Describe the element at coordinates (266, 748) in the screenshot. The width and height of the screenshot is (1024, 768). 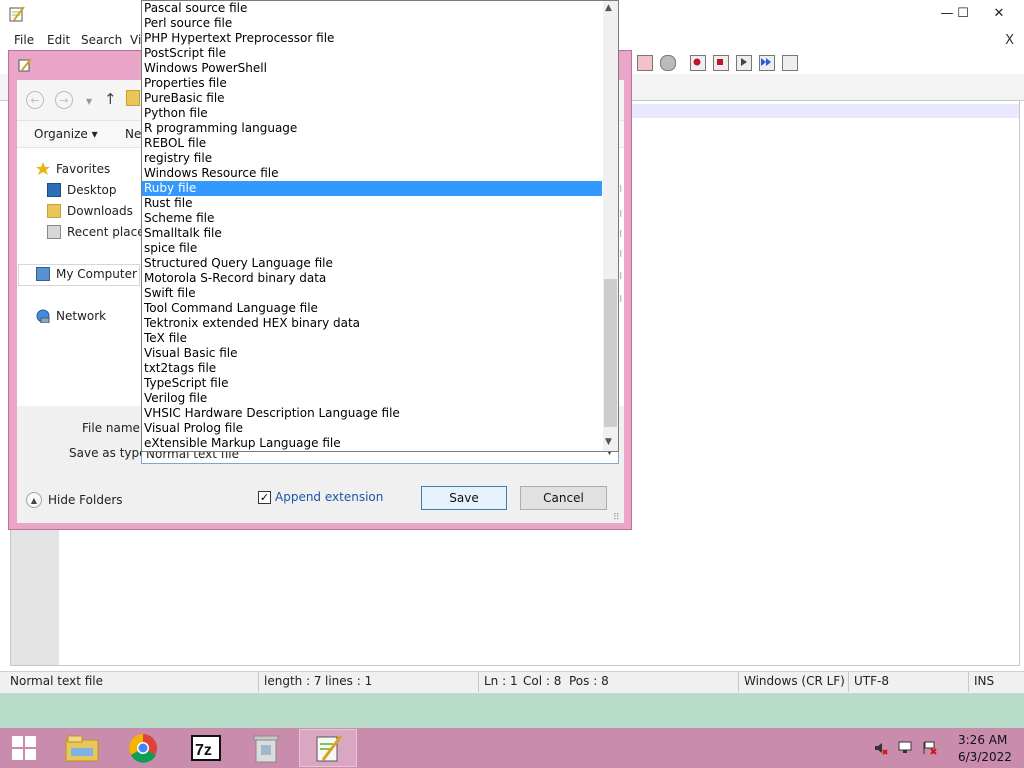
I see `recycle-bin-icon` at that location.